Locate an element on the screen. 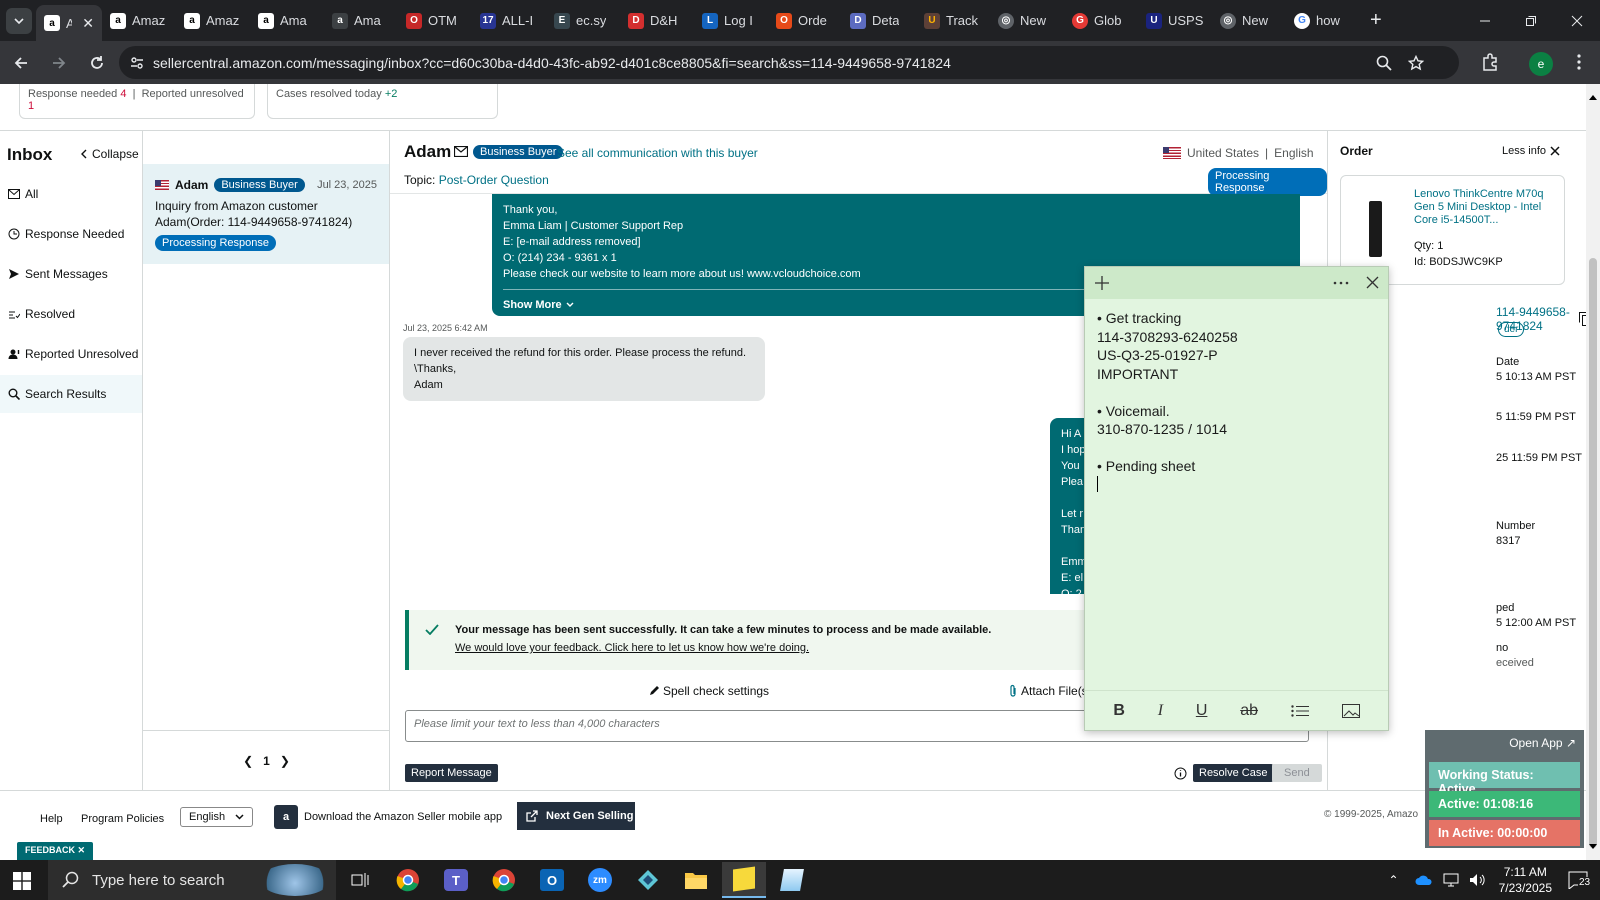  clock: 7:11 AM 7/23/2025 is located at coordinates (1525, 880).